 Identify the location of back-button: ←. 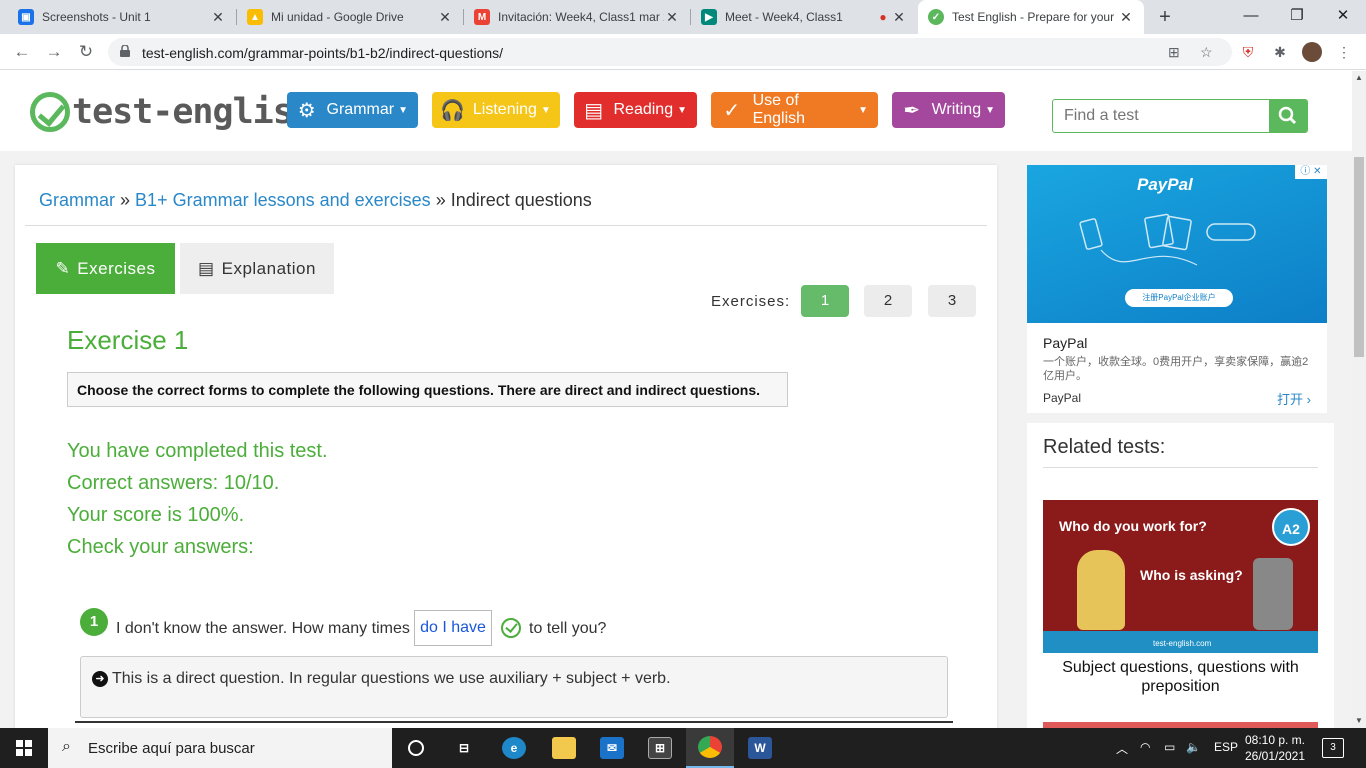
(22, 52).